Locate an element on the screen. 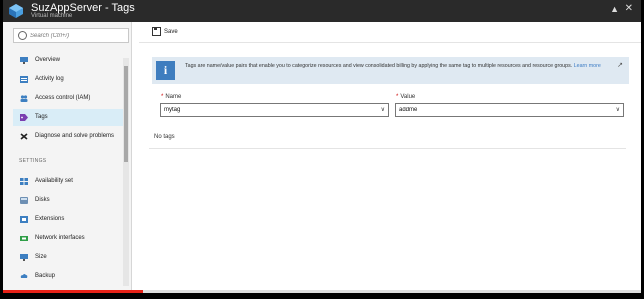 The height and width of the screenshot is (299, 644). toolbar: Save is located at coordinates (390, 32).